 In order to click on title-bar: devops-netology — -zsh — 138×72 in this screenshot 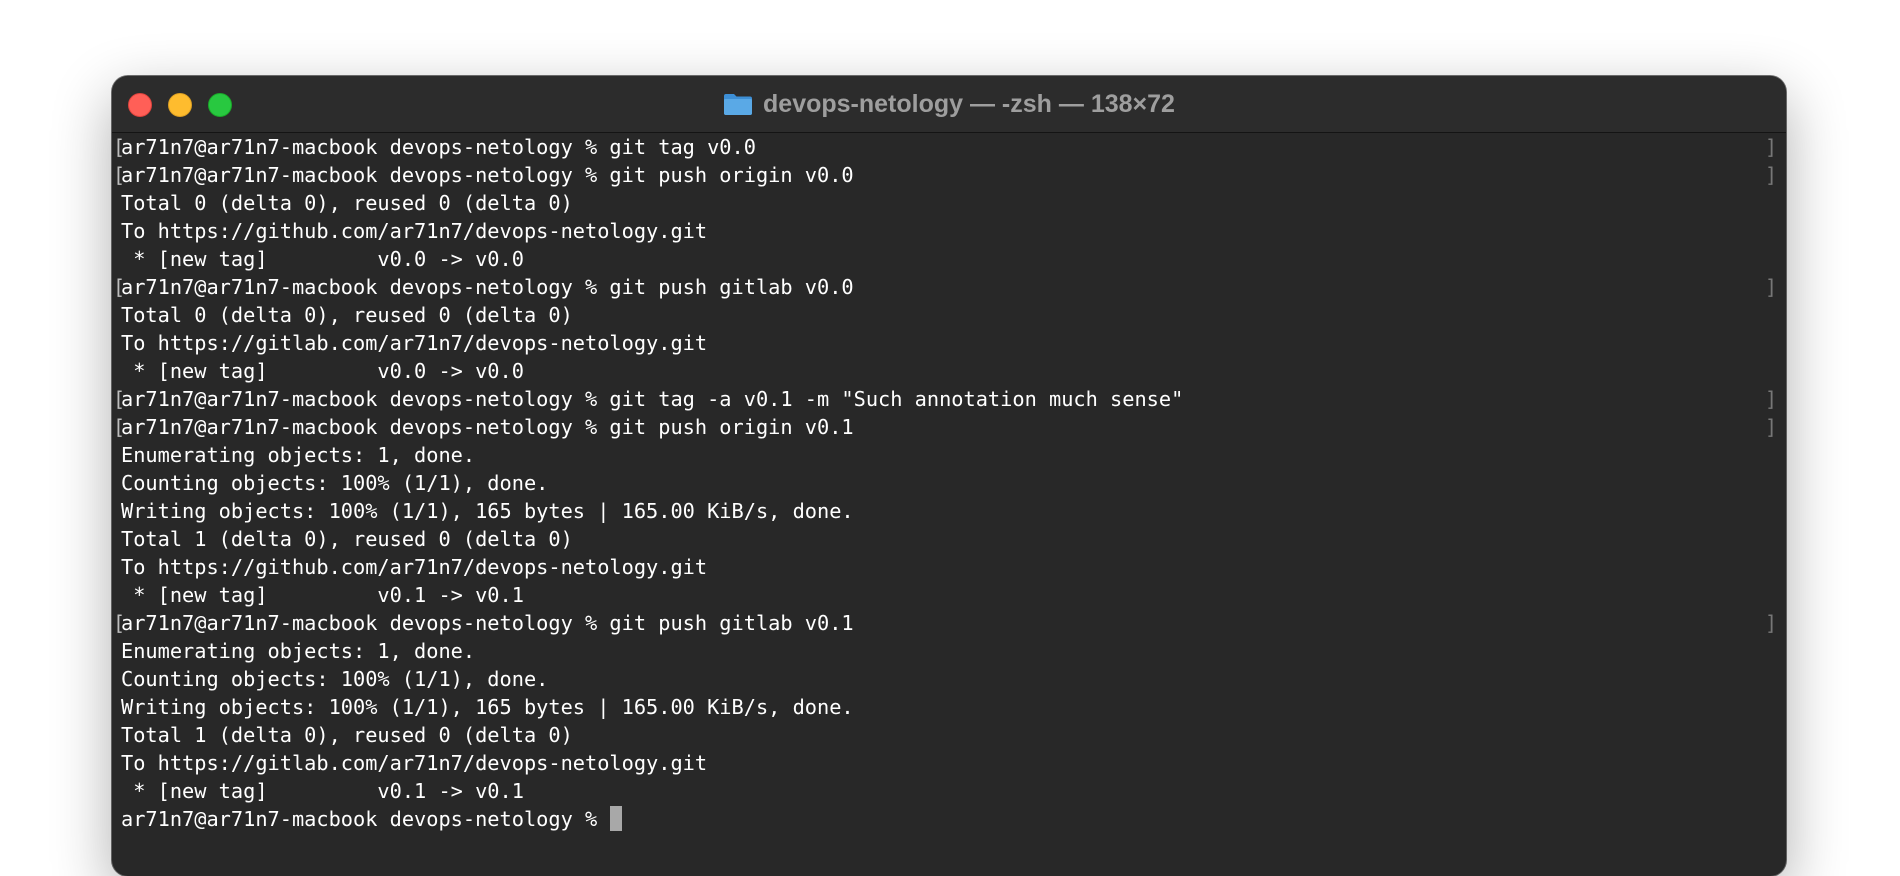, I will do `click(949, 104)`.